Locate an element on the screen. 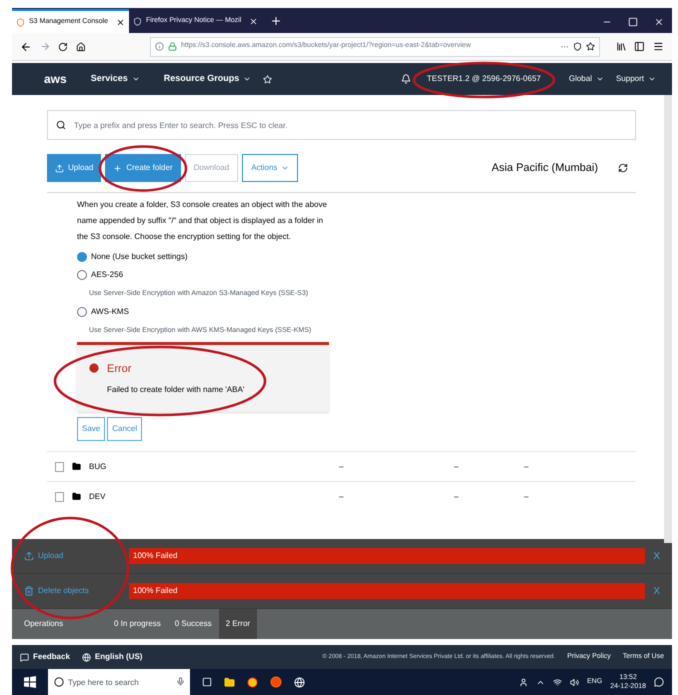  people-icon is located at coordinates (523, 682).